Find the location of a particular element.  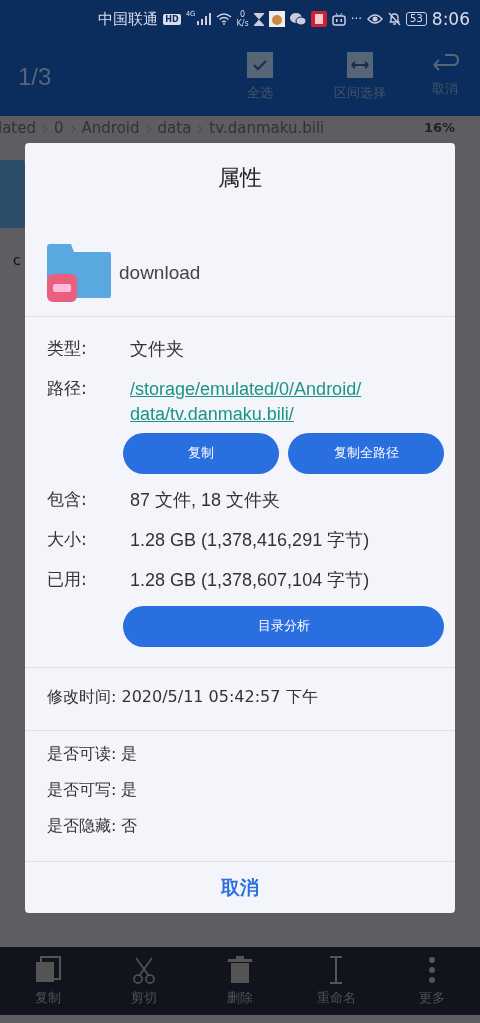

folder-tile is located at coordinates (12, 194).